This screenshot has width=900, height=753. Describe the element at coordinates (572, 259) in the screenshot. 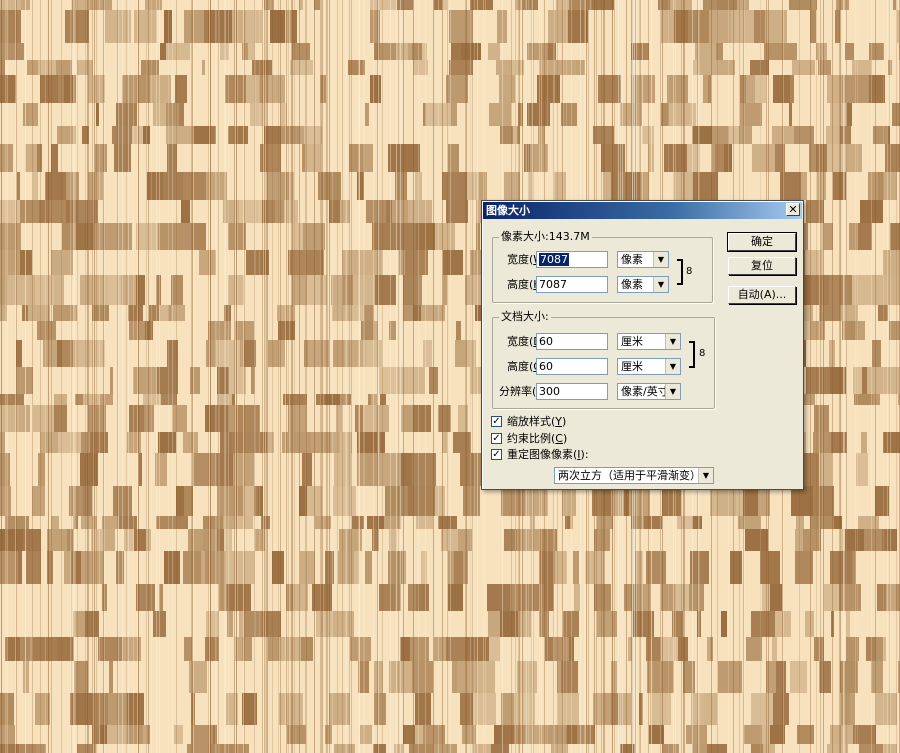

I see `pixel-width-input: 7087` at that location.